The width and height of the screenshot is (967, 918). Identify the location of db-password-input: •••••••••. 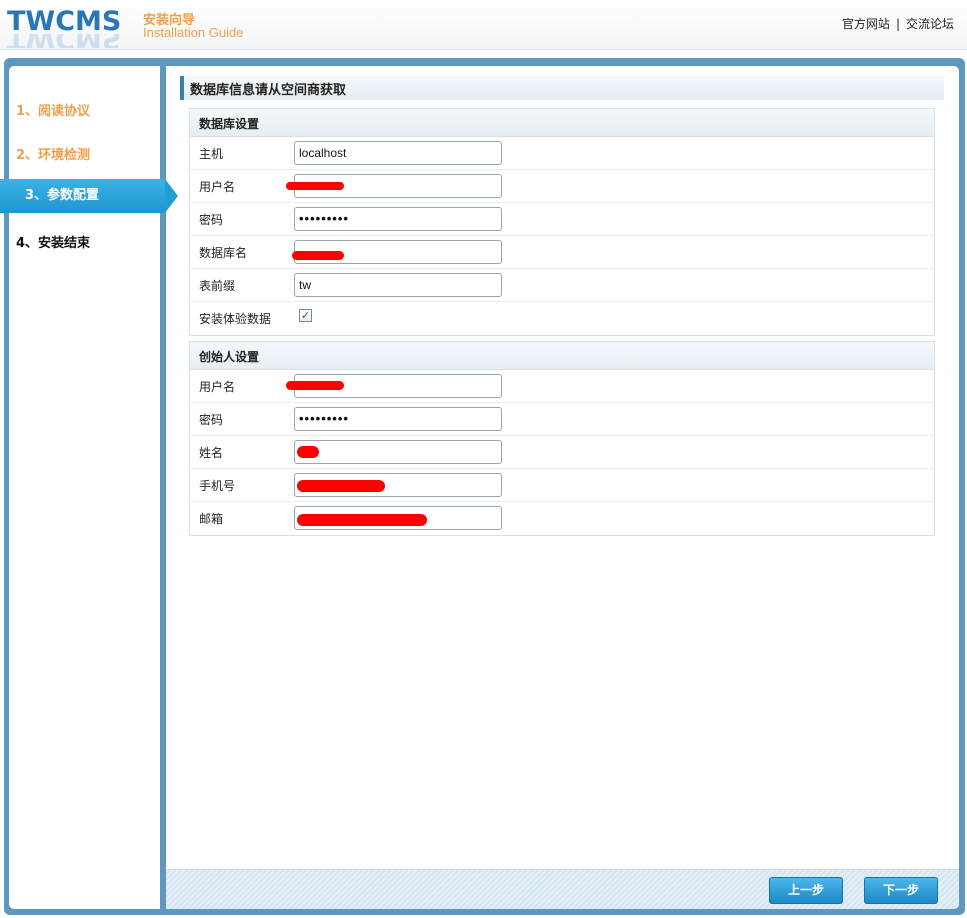
(398, 219).